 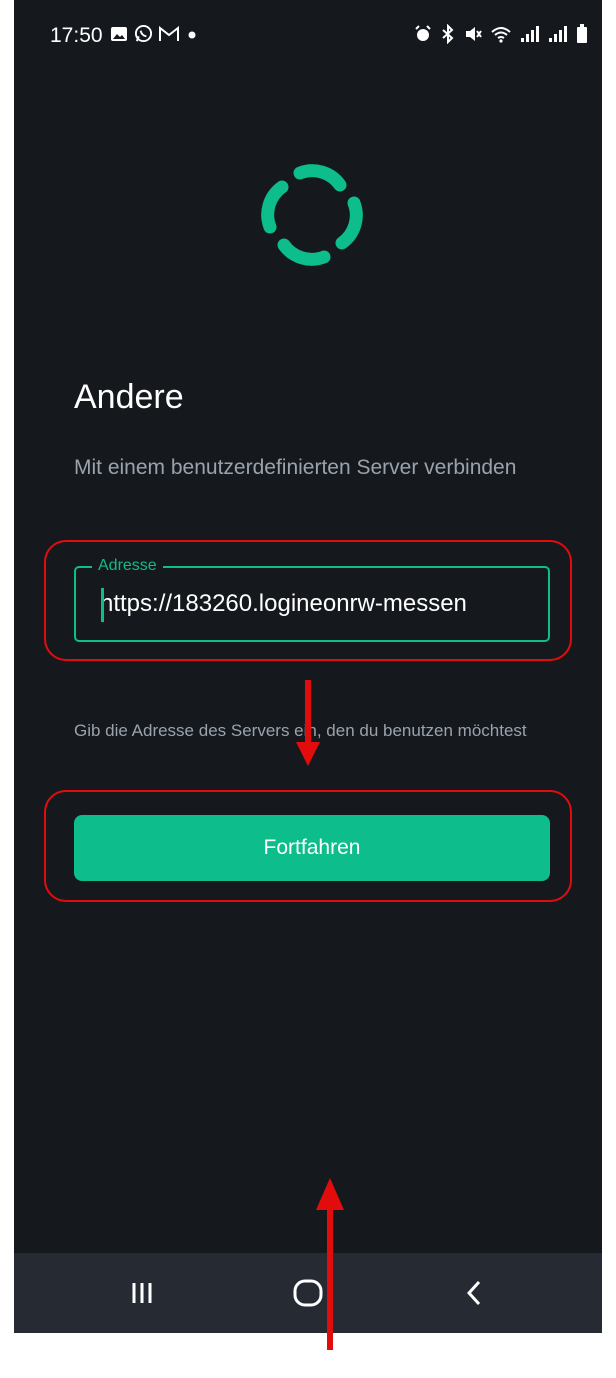 I want to click on gmail-icon, so click(x=169, y=33).